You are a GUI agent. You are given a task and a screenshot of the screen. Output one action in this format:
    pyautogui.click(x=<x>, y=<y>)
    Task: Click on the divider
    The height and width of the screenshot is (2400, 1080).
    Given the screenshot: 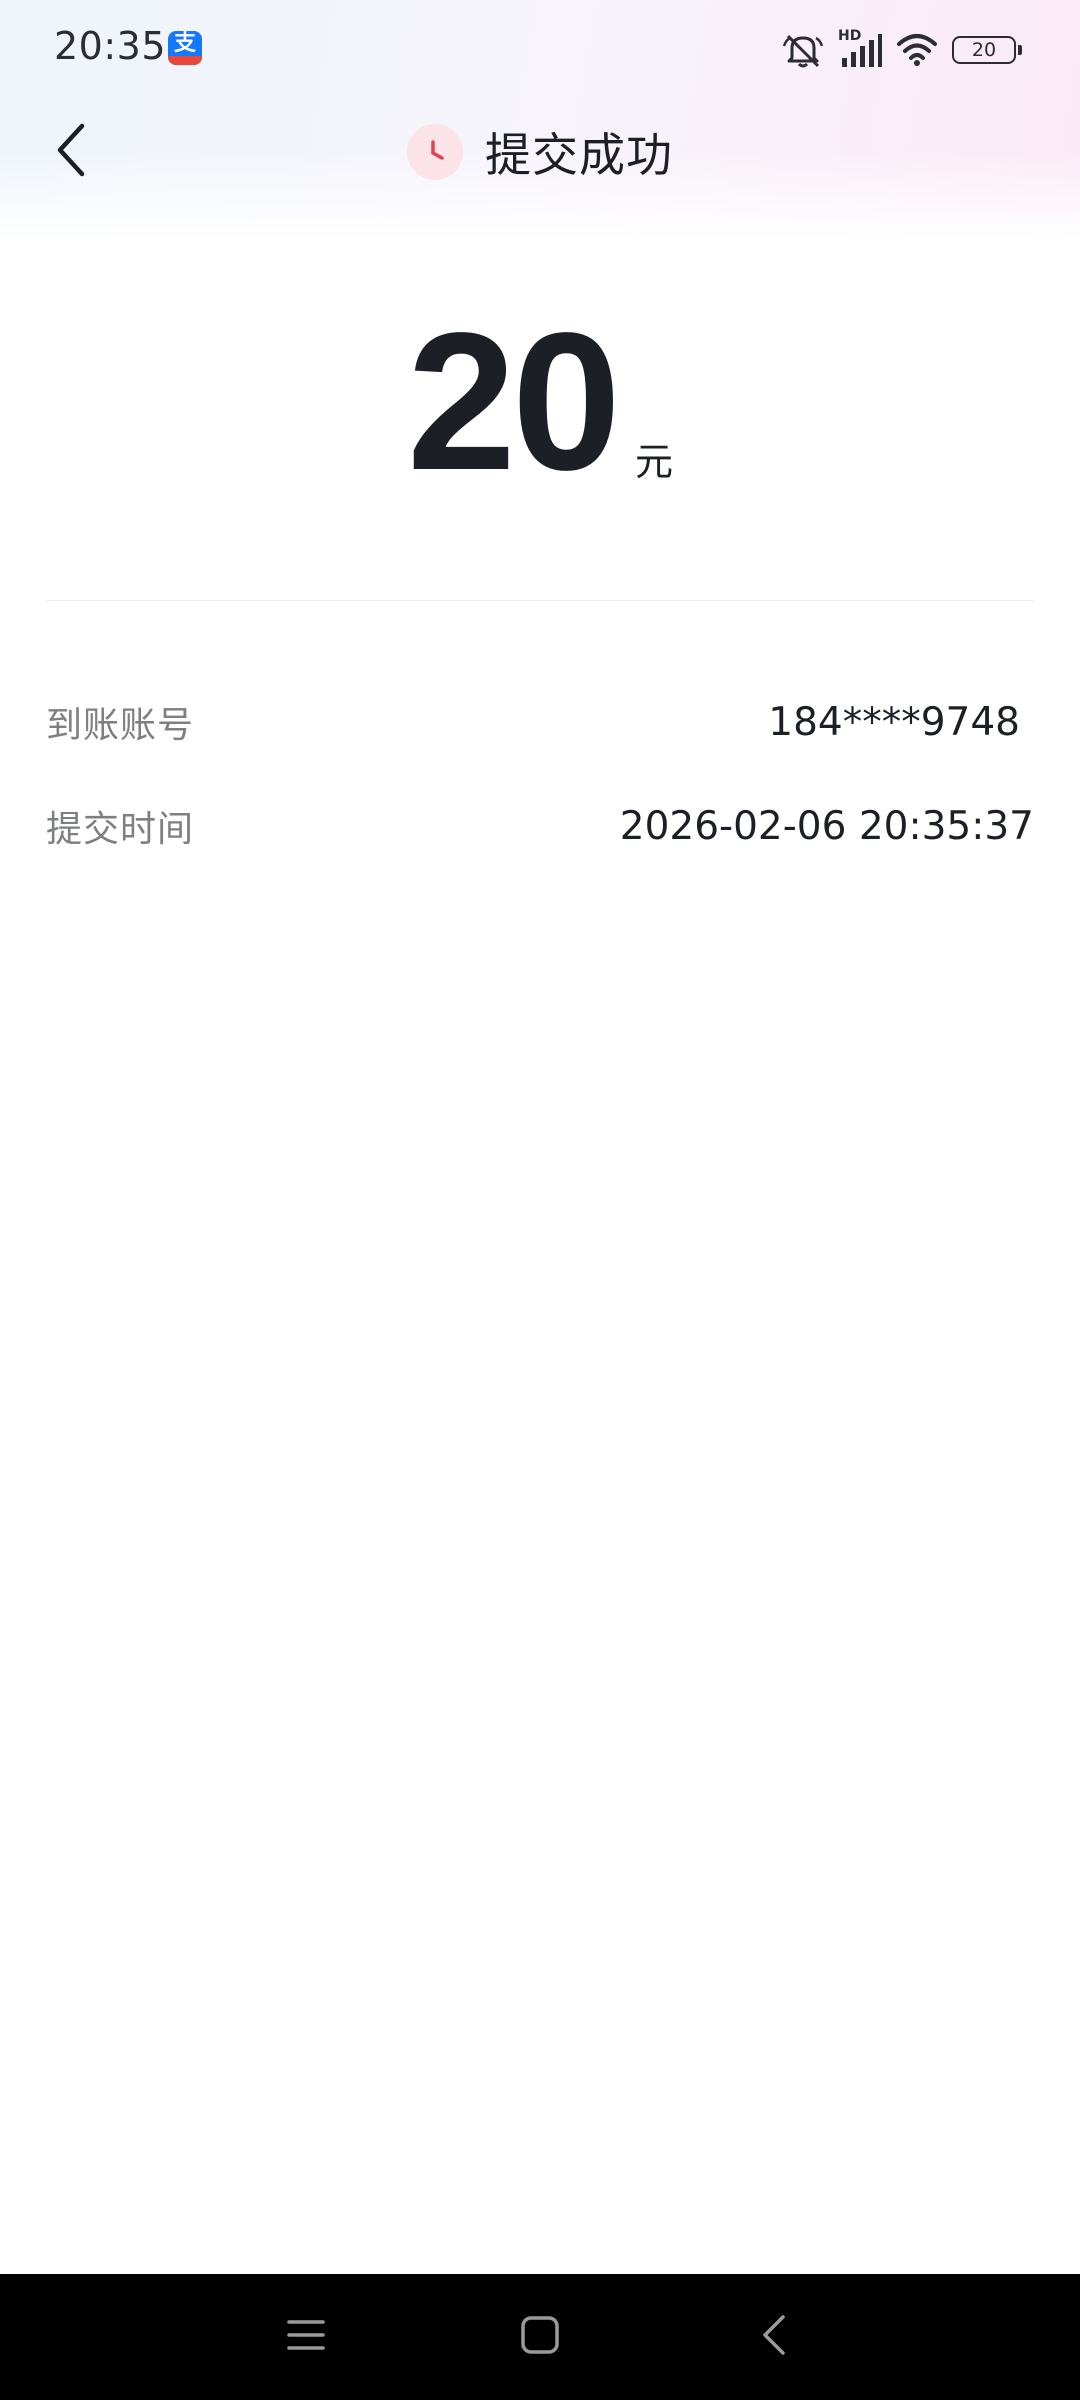 What is the action you would take?
    pyautogui.click(x=540, y=600)
    